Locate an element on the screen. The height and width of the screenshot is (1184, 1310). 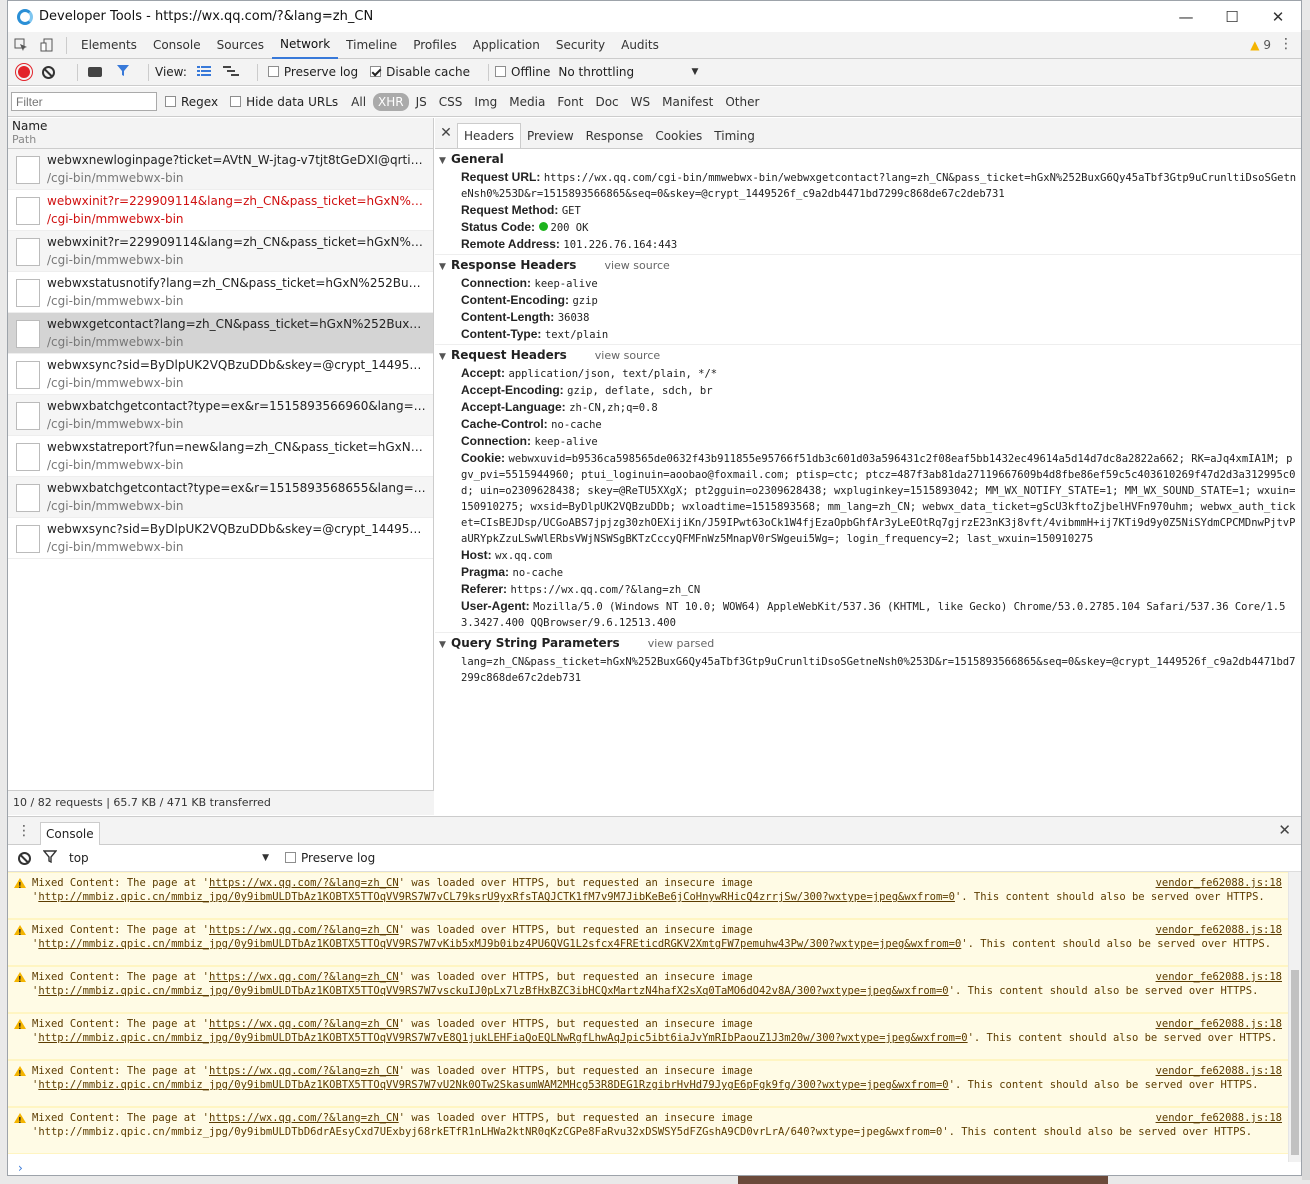
minimize-button: — is located at coordinates (1186, 16).